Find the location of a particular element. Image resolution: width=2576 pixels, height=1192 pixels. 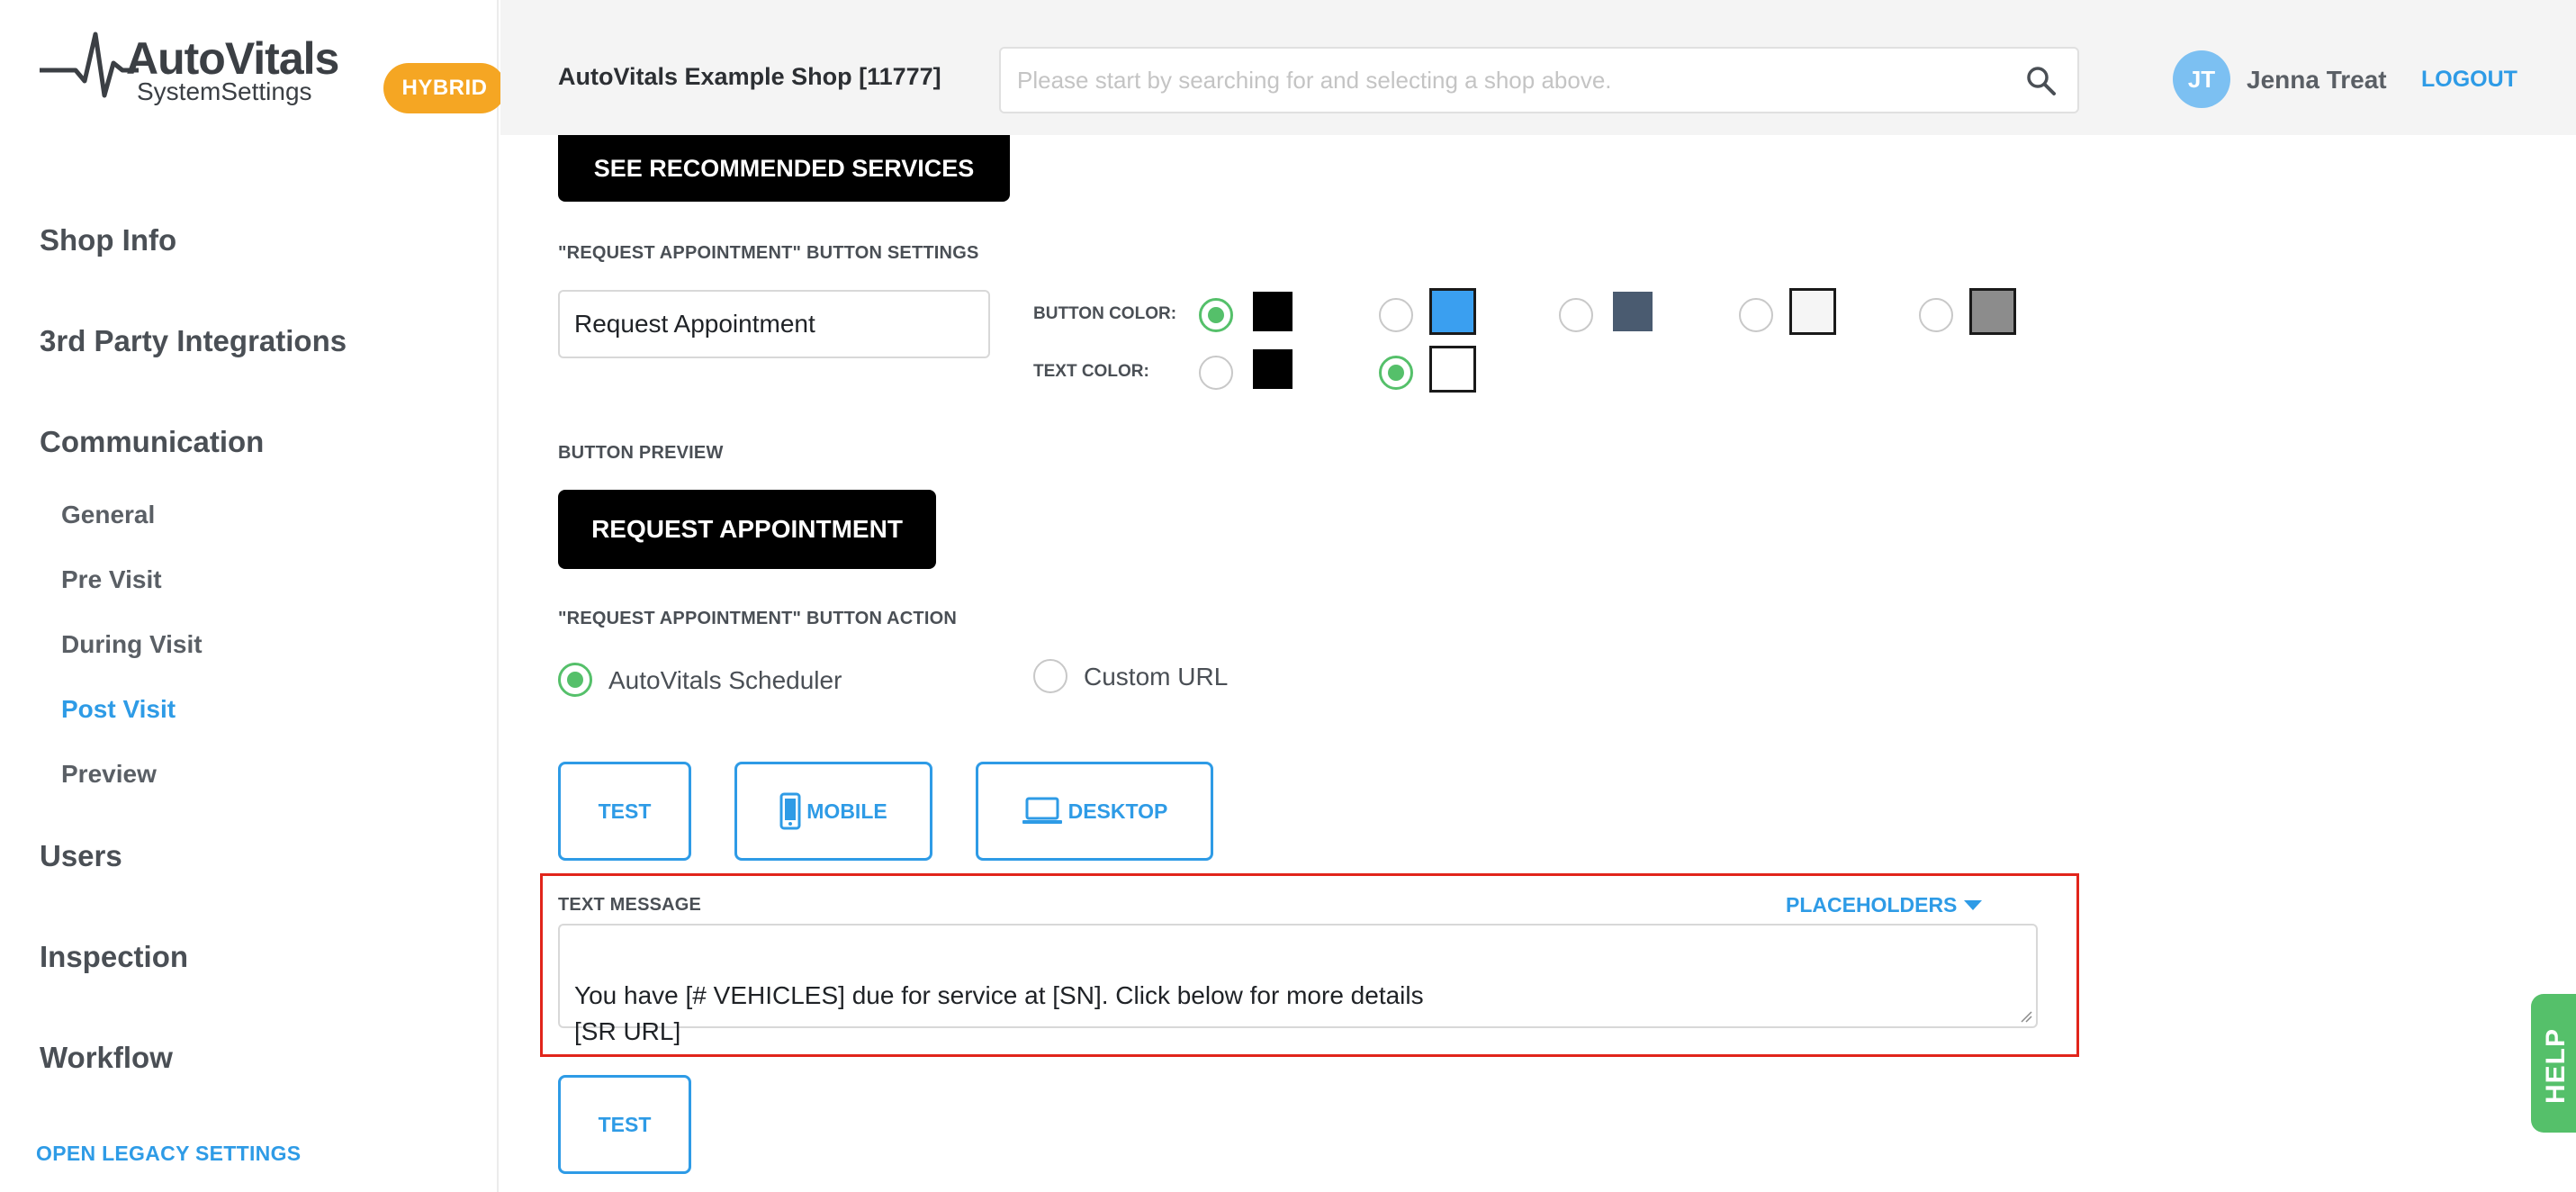

resize-handle-icon is located at coordinates (2026, 1016).